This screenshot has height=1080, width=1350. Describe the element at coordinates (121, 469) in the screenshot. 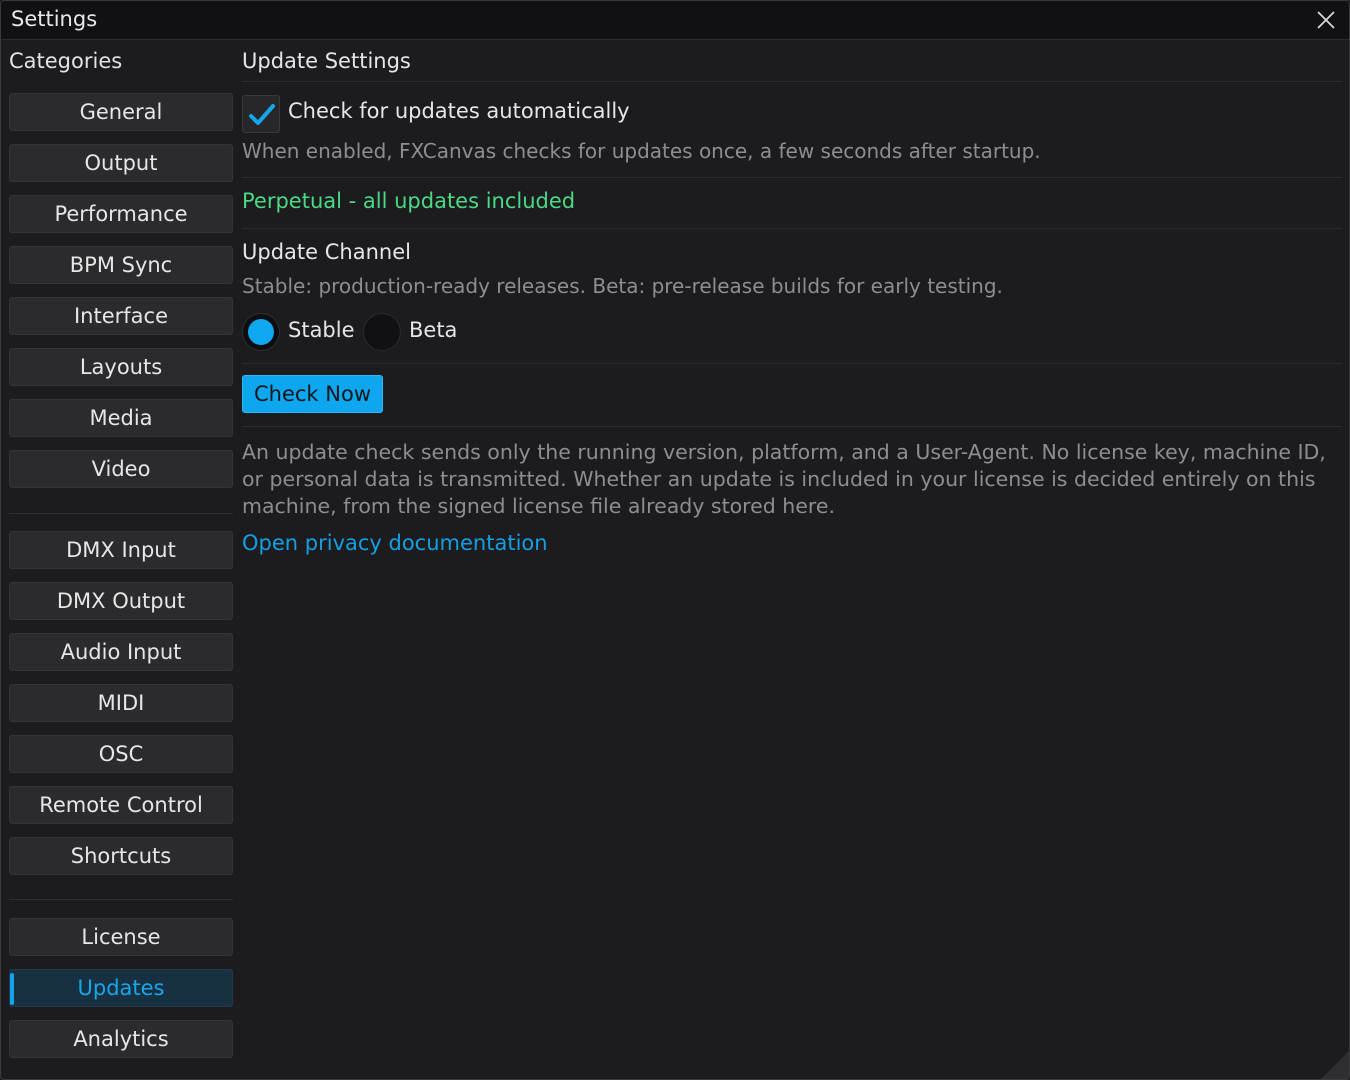

I see `category-video: Video` at that location.